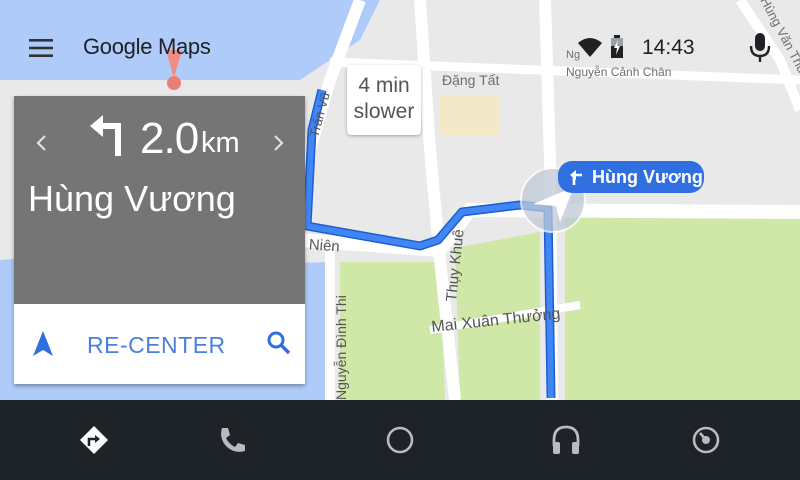 The image size is (800, 480). I want to click on voice-button, so click(760, 48).